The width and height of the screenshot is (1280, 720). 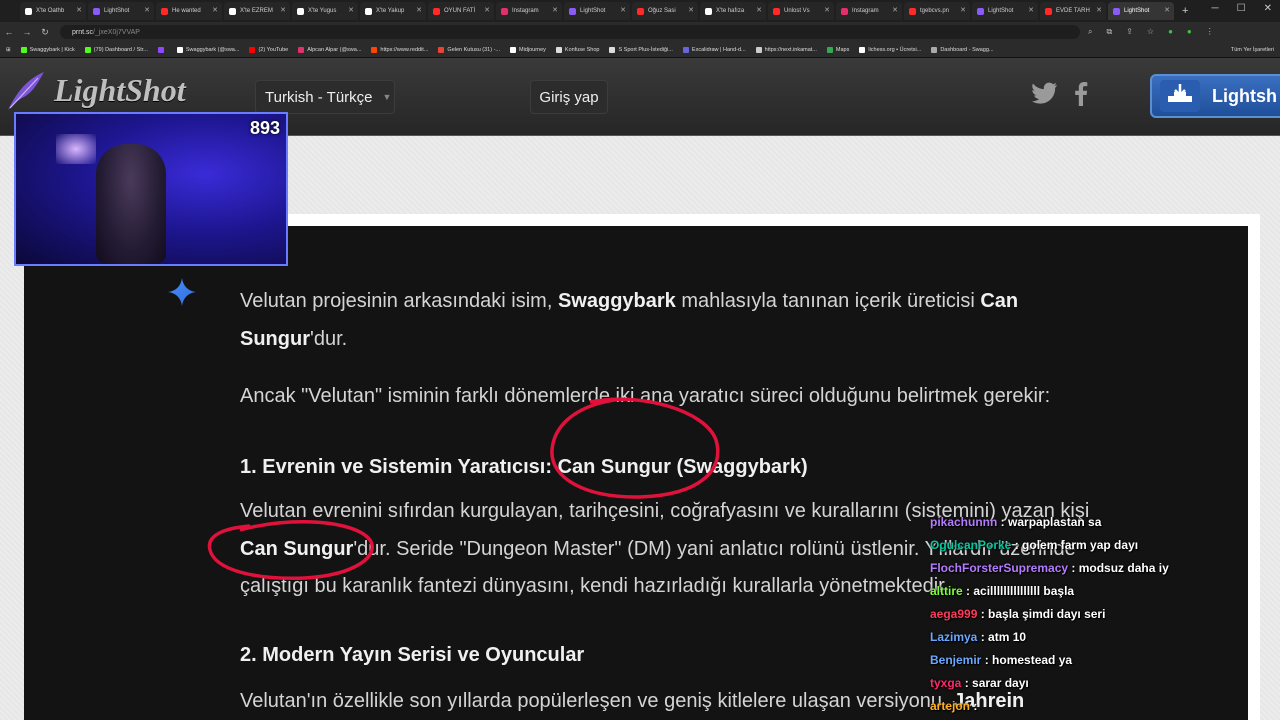 What do you see at coordinates (8, 50) in the screenshot?
I see `apps-icon: ⊞` at bounding box center [8, 50].